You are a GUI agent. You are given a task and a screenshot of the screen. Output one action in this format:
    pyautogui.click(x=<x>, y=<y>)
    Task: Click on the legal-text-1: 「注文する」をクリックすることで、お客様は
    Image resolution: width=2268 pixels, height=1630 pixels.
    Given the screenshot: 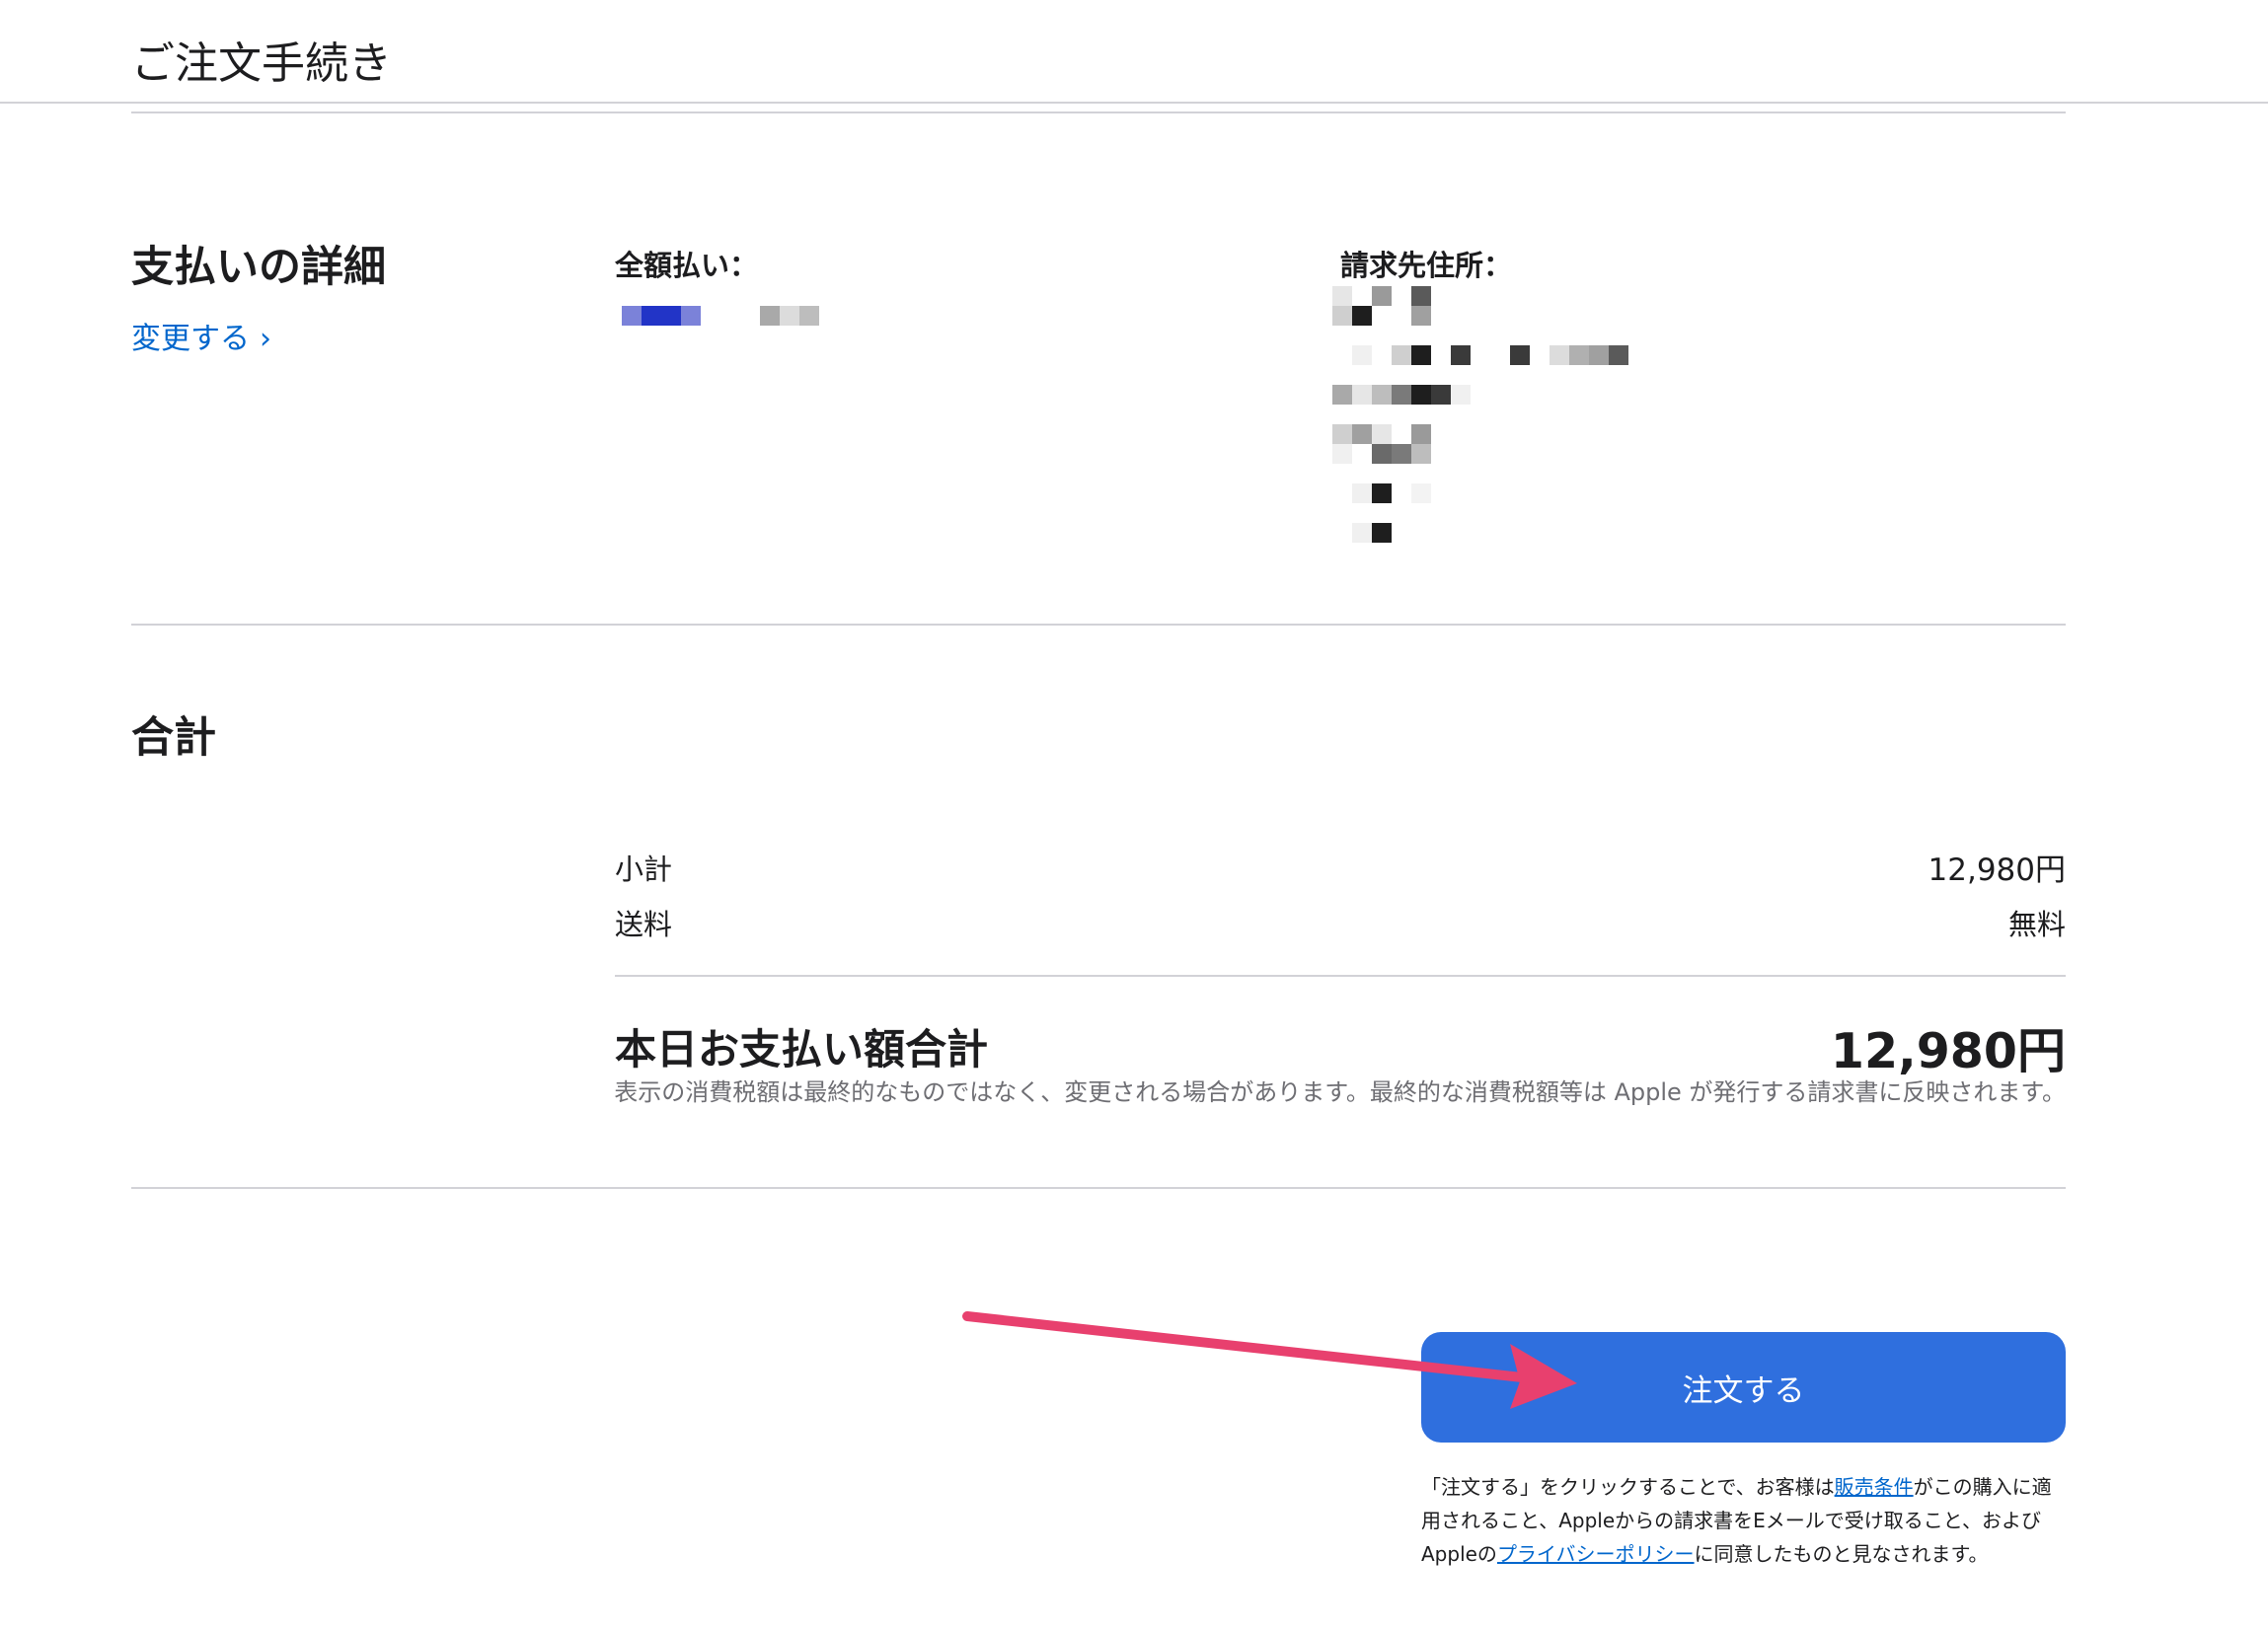 What is the action you would take?
    pyautogui.click(x=1628, y=1487)
    